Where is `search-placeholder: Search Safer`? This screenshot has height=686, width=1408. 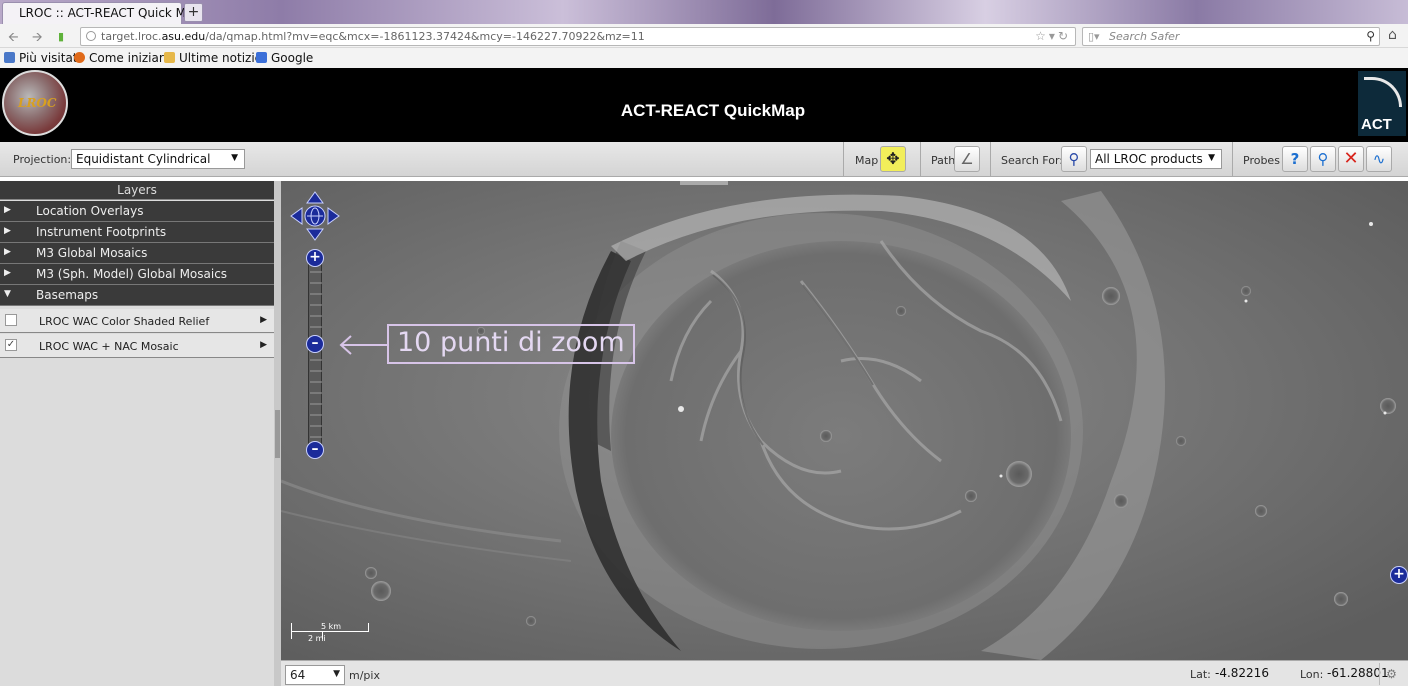
search-placeholder: Search Safer is located at coordinates (1144, 36).